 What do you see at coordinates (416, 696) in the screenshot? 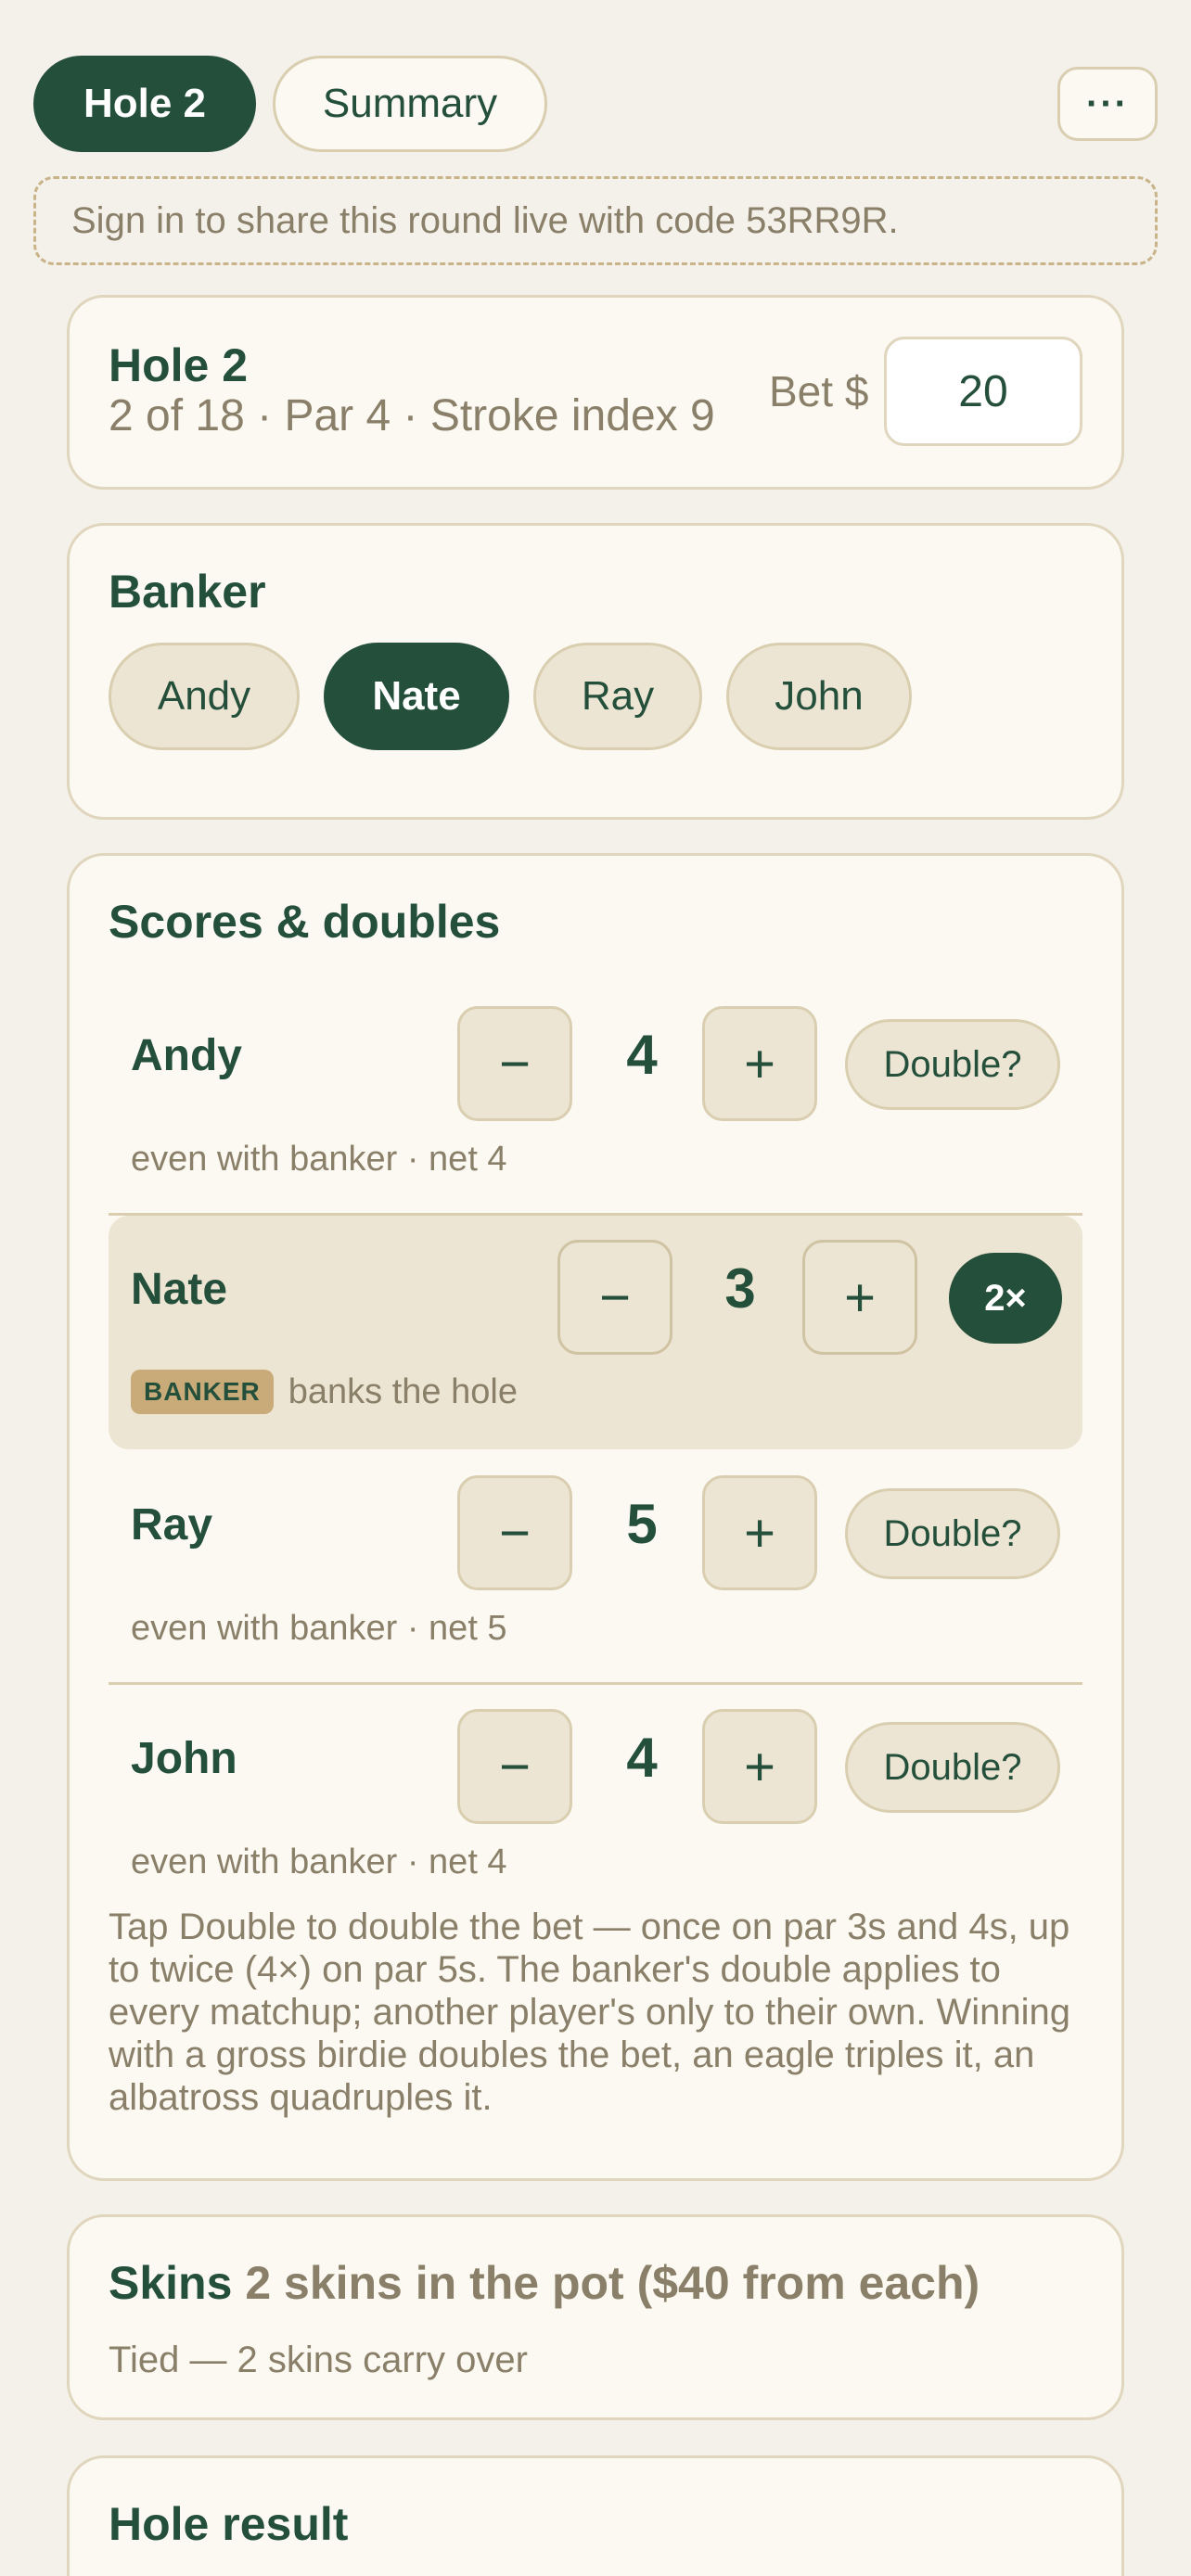
I see `banker-chip-nate: Nate` at bounding box center [416, 696].